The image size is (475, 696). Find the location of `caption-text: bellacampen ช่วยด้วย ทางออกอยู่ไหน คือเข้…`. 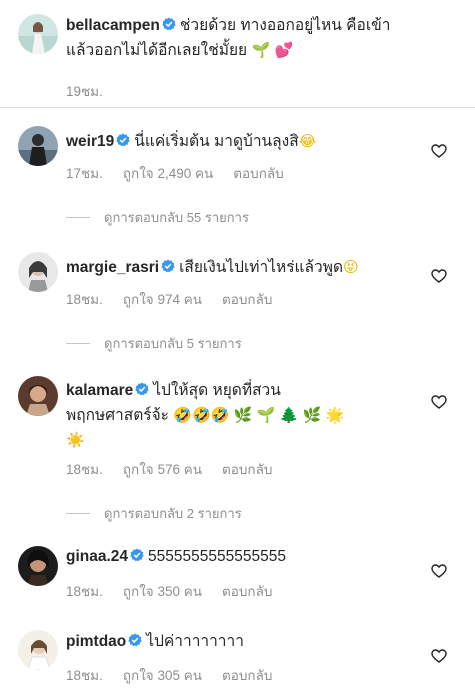

caption-text: bellacampen ช่วยด้วย ทางออกอยู่ไหน คือเข้… is located at coordinates (266, 38).